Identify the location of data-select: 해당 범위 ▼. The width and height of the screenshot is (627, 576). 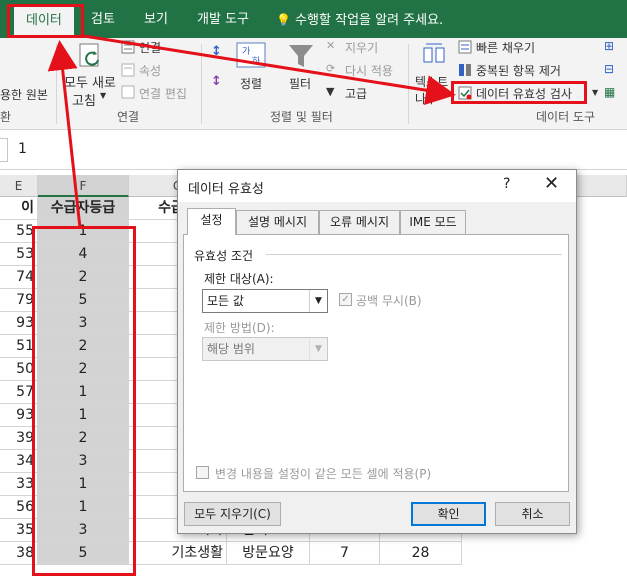
(265, 349).